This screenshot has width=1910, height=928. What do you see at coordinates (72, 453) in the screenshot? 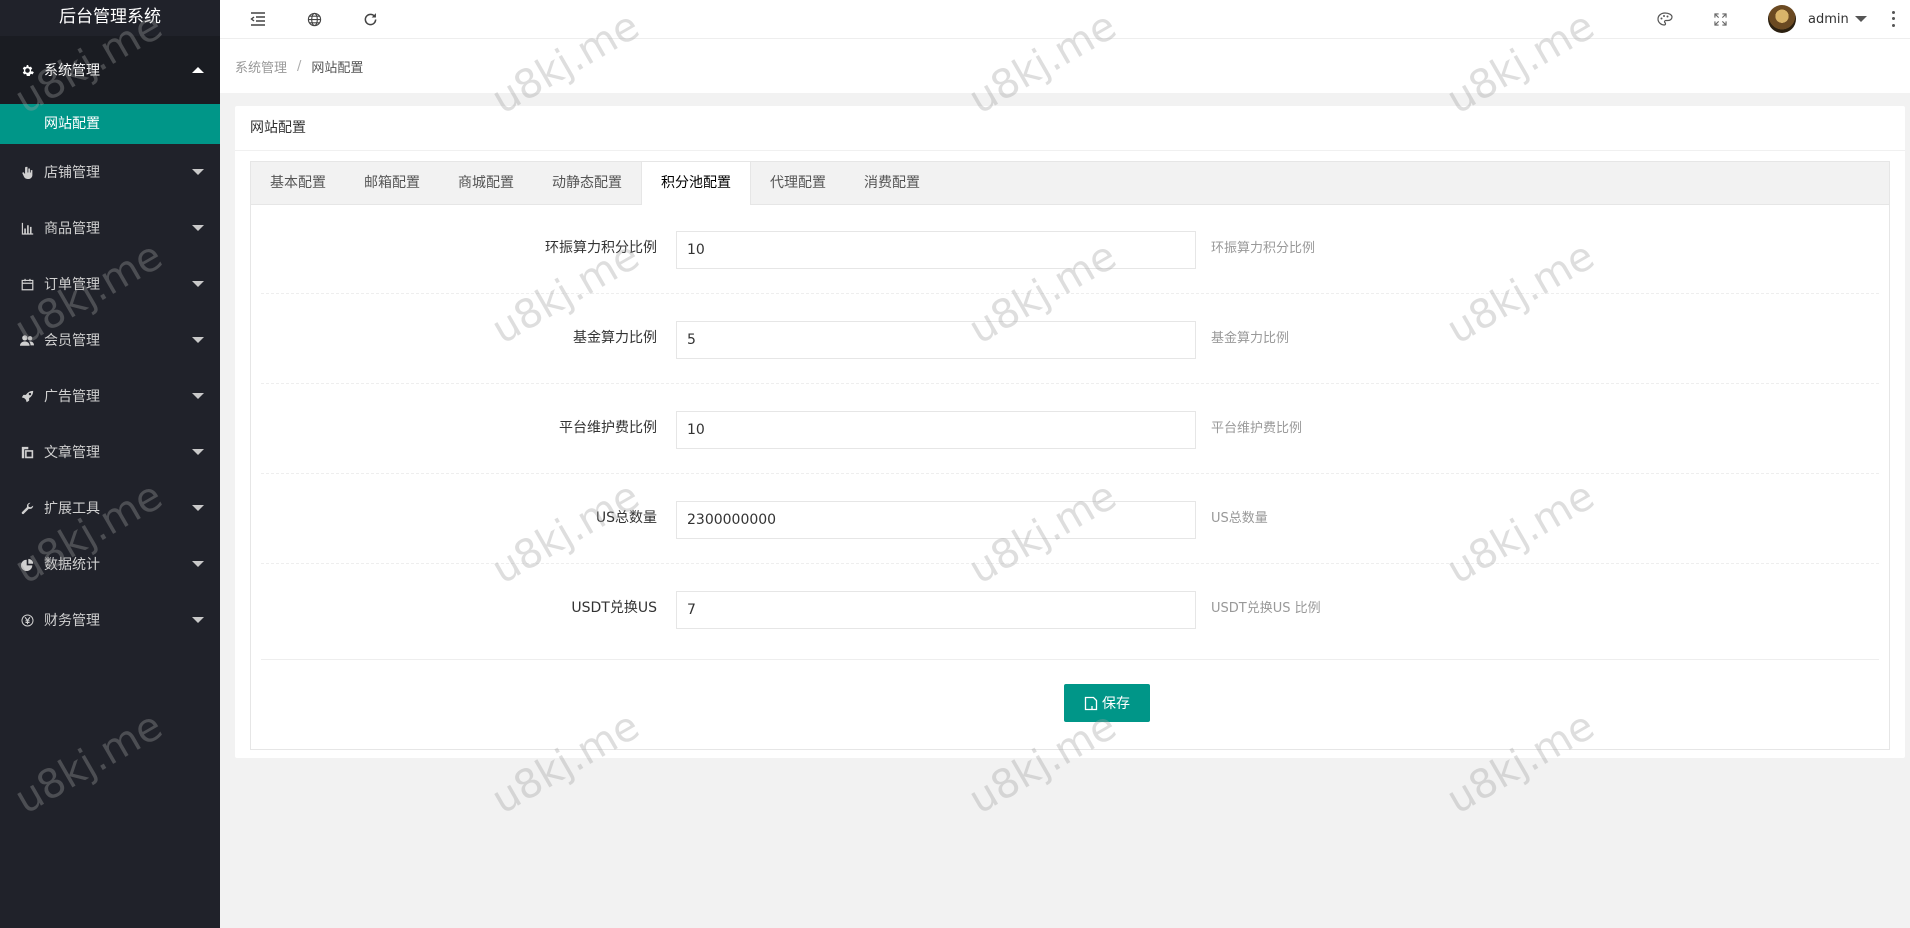
I see `sidebar-item-label: 文章管理` at bounding box center [72, 453].